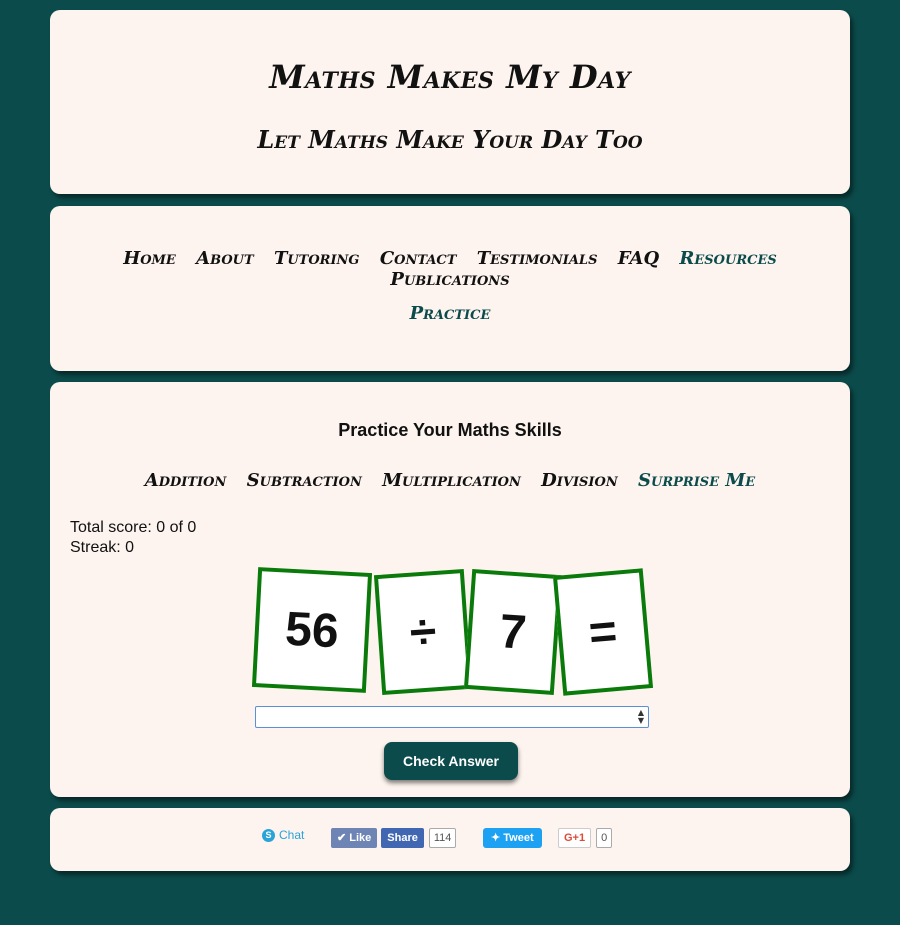  What do you see at coordinates (360, 838) in the screenshot?
I see `like-label: Like` at bounding box center [360, 838].